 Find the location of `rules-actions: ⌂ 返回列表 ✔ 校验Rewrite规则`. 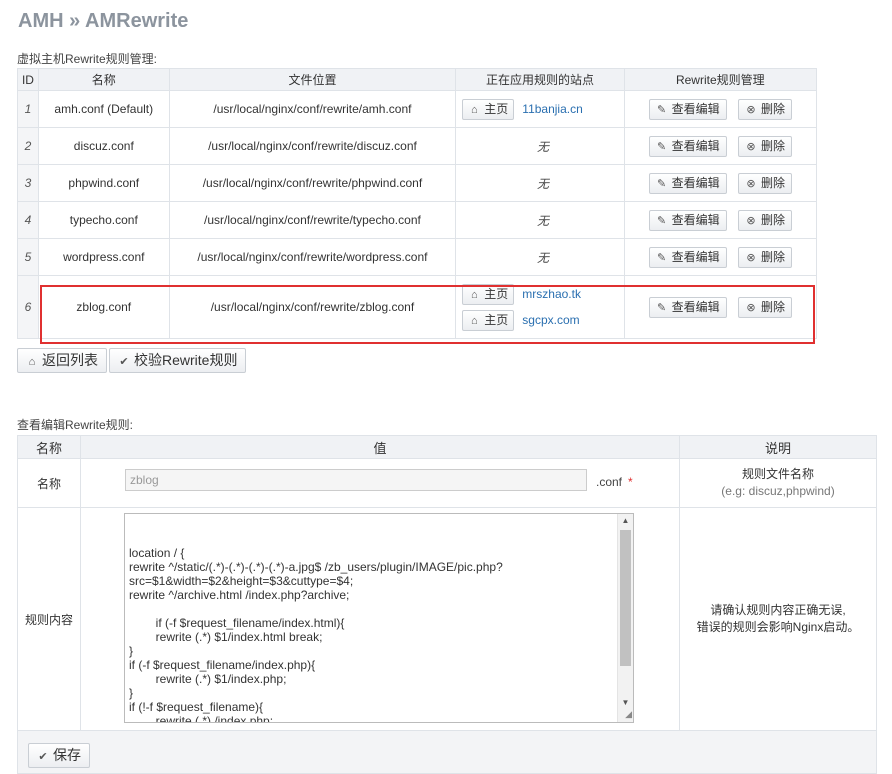

rules-actions: ⌂ 返回列表 ✔ 校验Rewrite规则 is located at coordinates (132, 360).